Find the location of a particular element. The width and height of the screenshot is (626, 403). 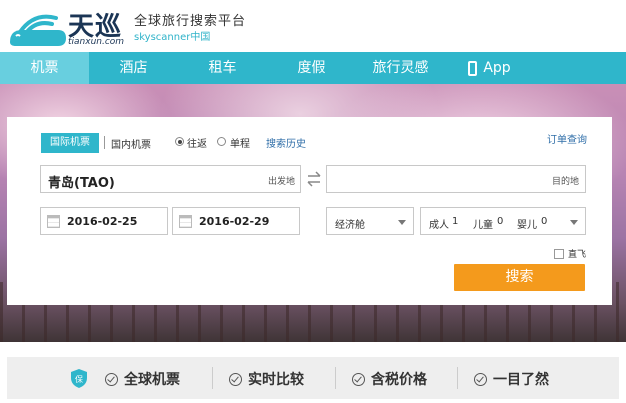

svg-text: 保 is located at coordinates (79, 379).